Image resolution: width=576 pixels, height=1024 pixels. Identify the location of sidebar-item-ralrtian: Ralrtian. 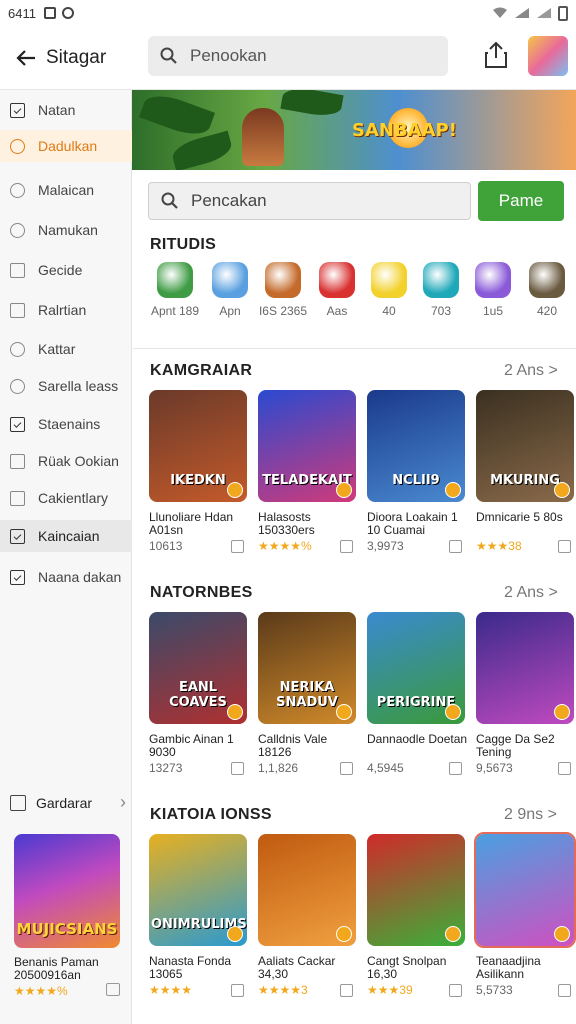
(66, 310).